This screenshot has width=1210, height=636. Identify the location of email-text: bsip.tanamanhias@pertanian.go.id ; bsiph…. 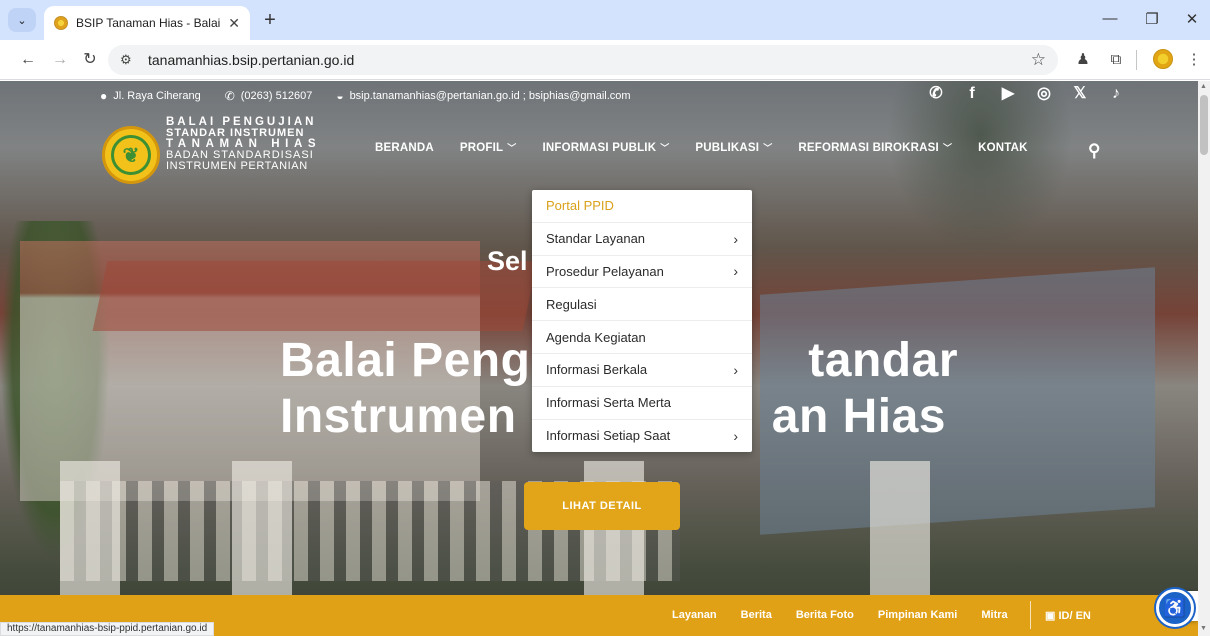
(490, 96).